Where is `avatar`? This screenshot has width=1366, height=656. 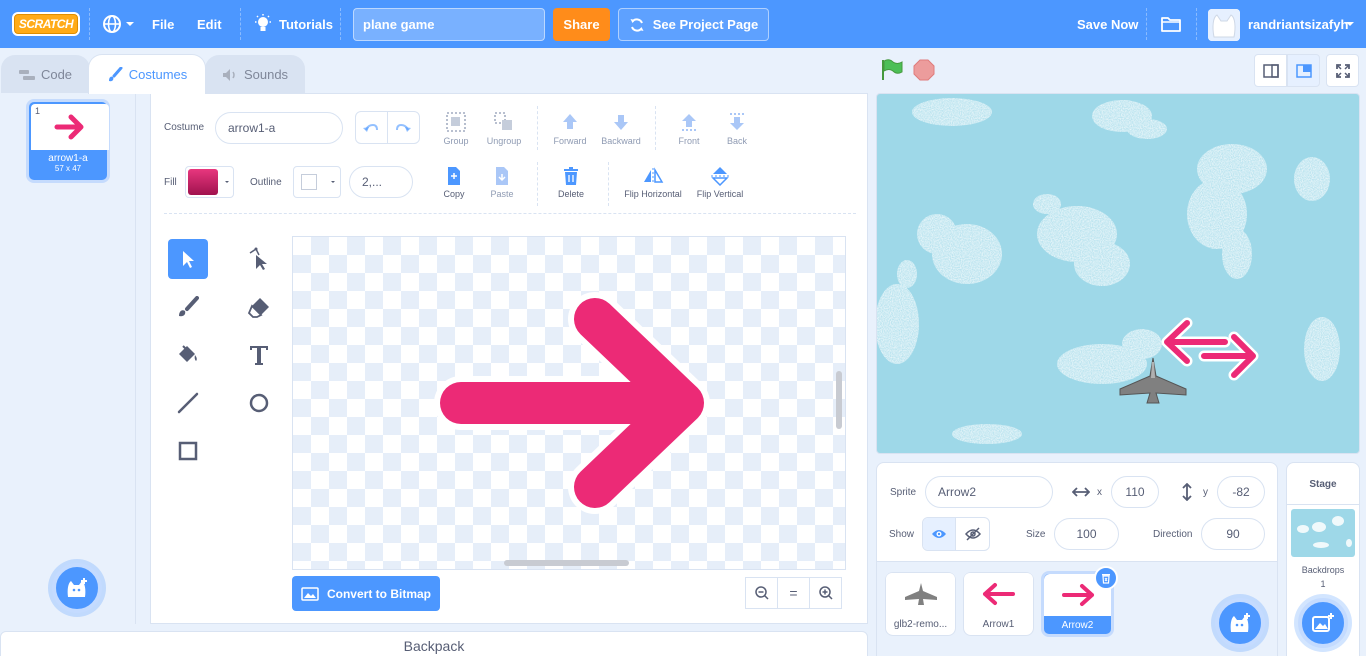 avatar is located at coordinates (1224, 25).